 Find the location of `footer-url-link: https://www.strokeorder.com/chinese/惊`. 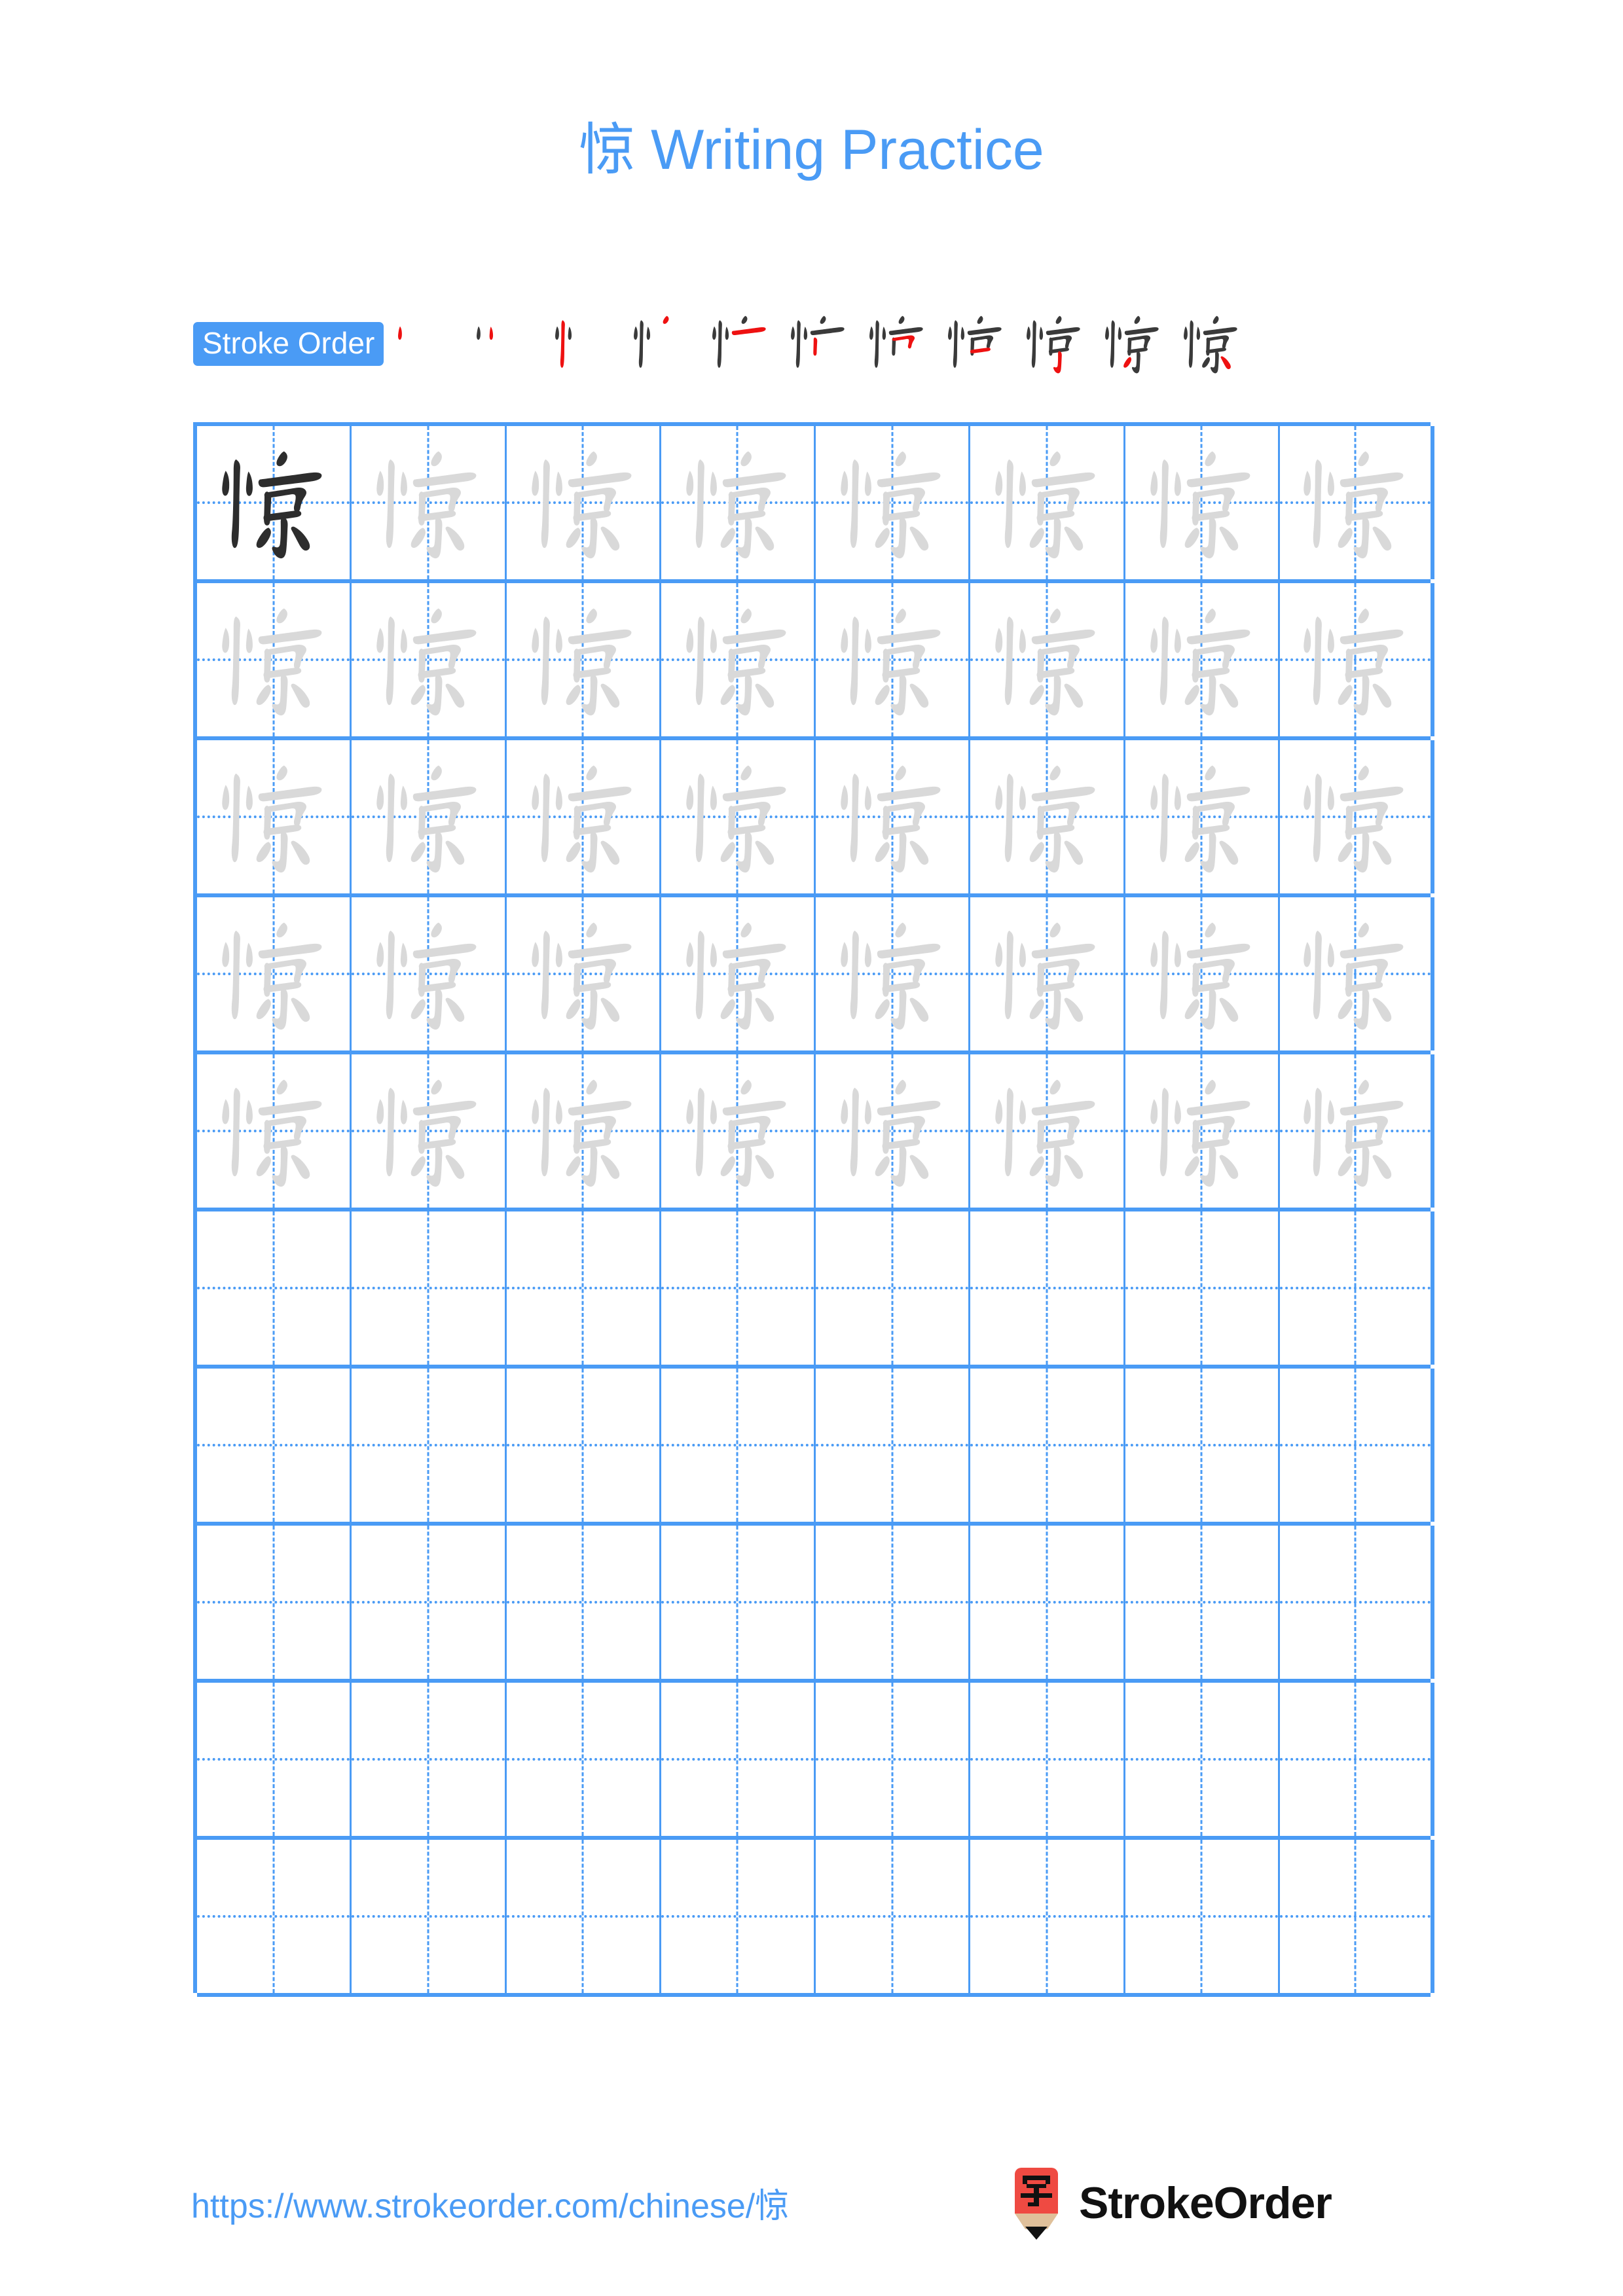

footer-url-link: https://www.strokeorder.com/chinese/惊 is located at coordinates (490, 2202).